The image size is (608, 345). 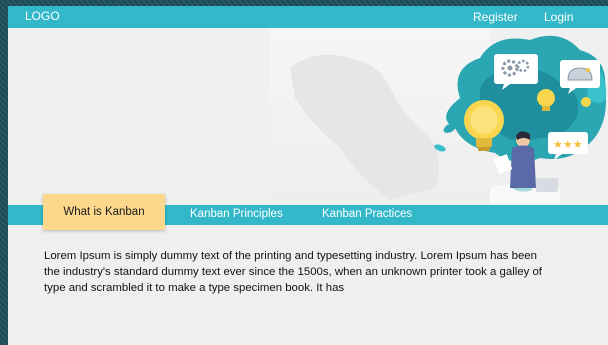 I want to click on tab-kanban-principles: Kanban Principles, so click(x=236, y=214).